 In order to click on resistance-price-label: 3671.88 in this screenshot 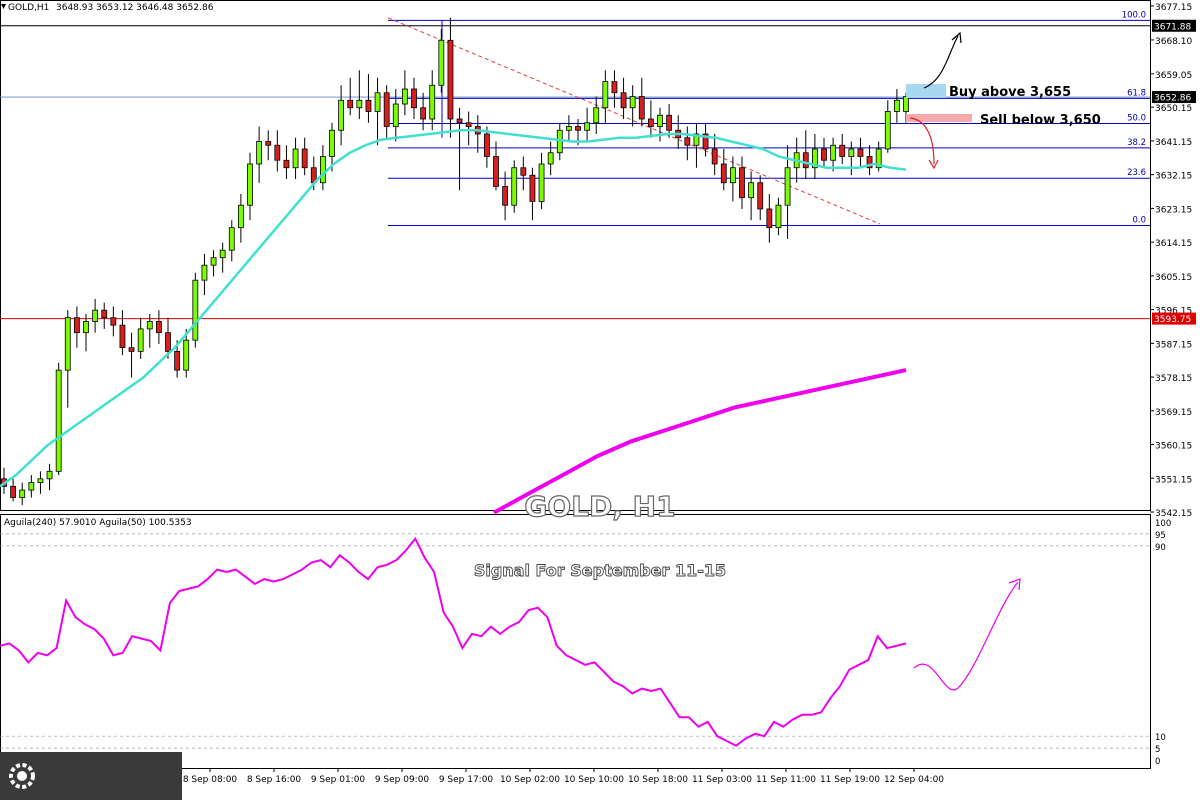, I will do `click(1172, 27)`.